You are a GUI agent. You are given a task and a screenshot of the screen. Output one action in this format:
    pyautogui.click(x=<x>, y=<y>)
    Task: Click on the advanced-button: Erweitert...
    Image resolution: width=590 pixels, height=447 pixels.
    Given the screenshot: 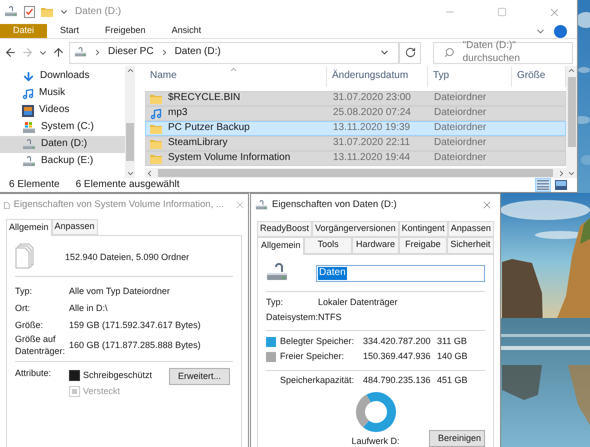 What is the action you would take?
    pyautogui.click(x=199, y=376)
    